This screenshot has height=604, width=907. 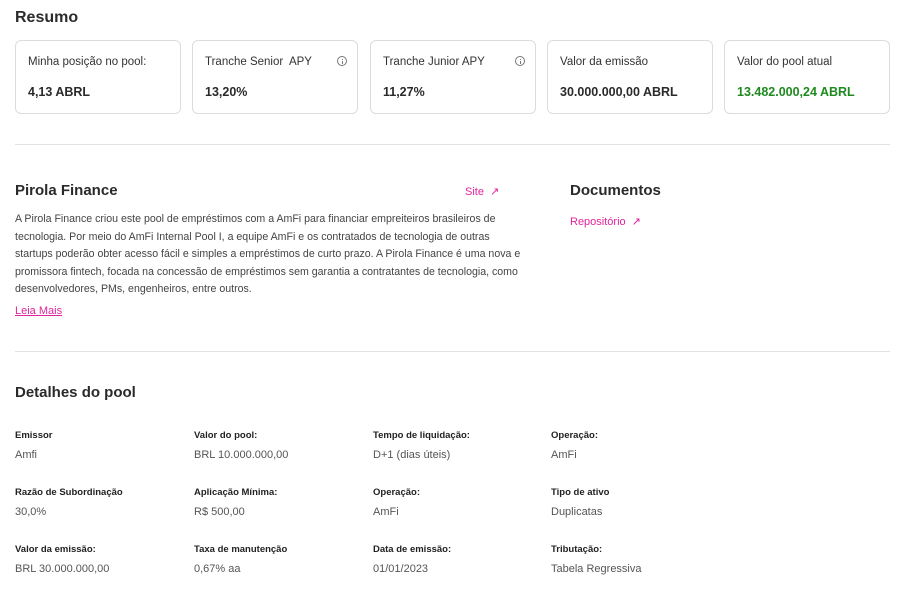 I want to click on detail-minimum-investment: Aplicação Mínima: R$ 500,00, so click(x=235, y=502).